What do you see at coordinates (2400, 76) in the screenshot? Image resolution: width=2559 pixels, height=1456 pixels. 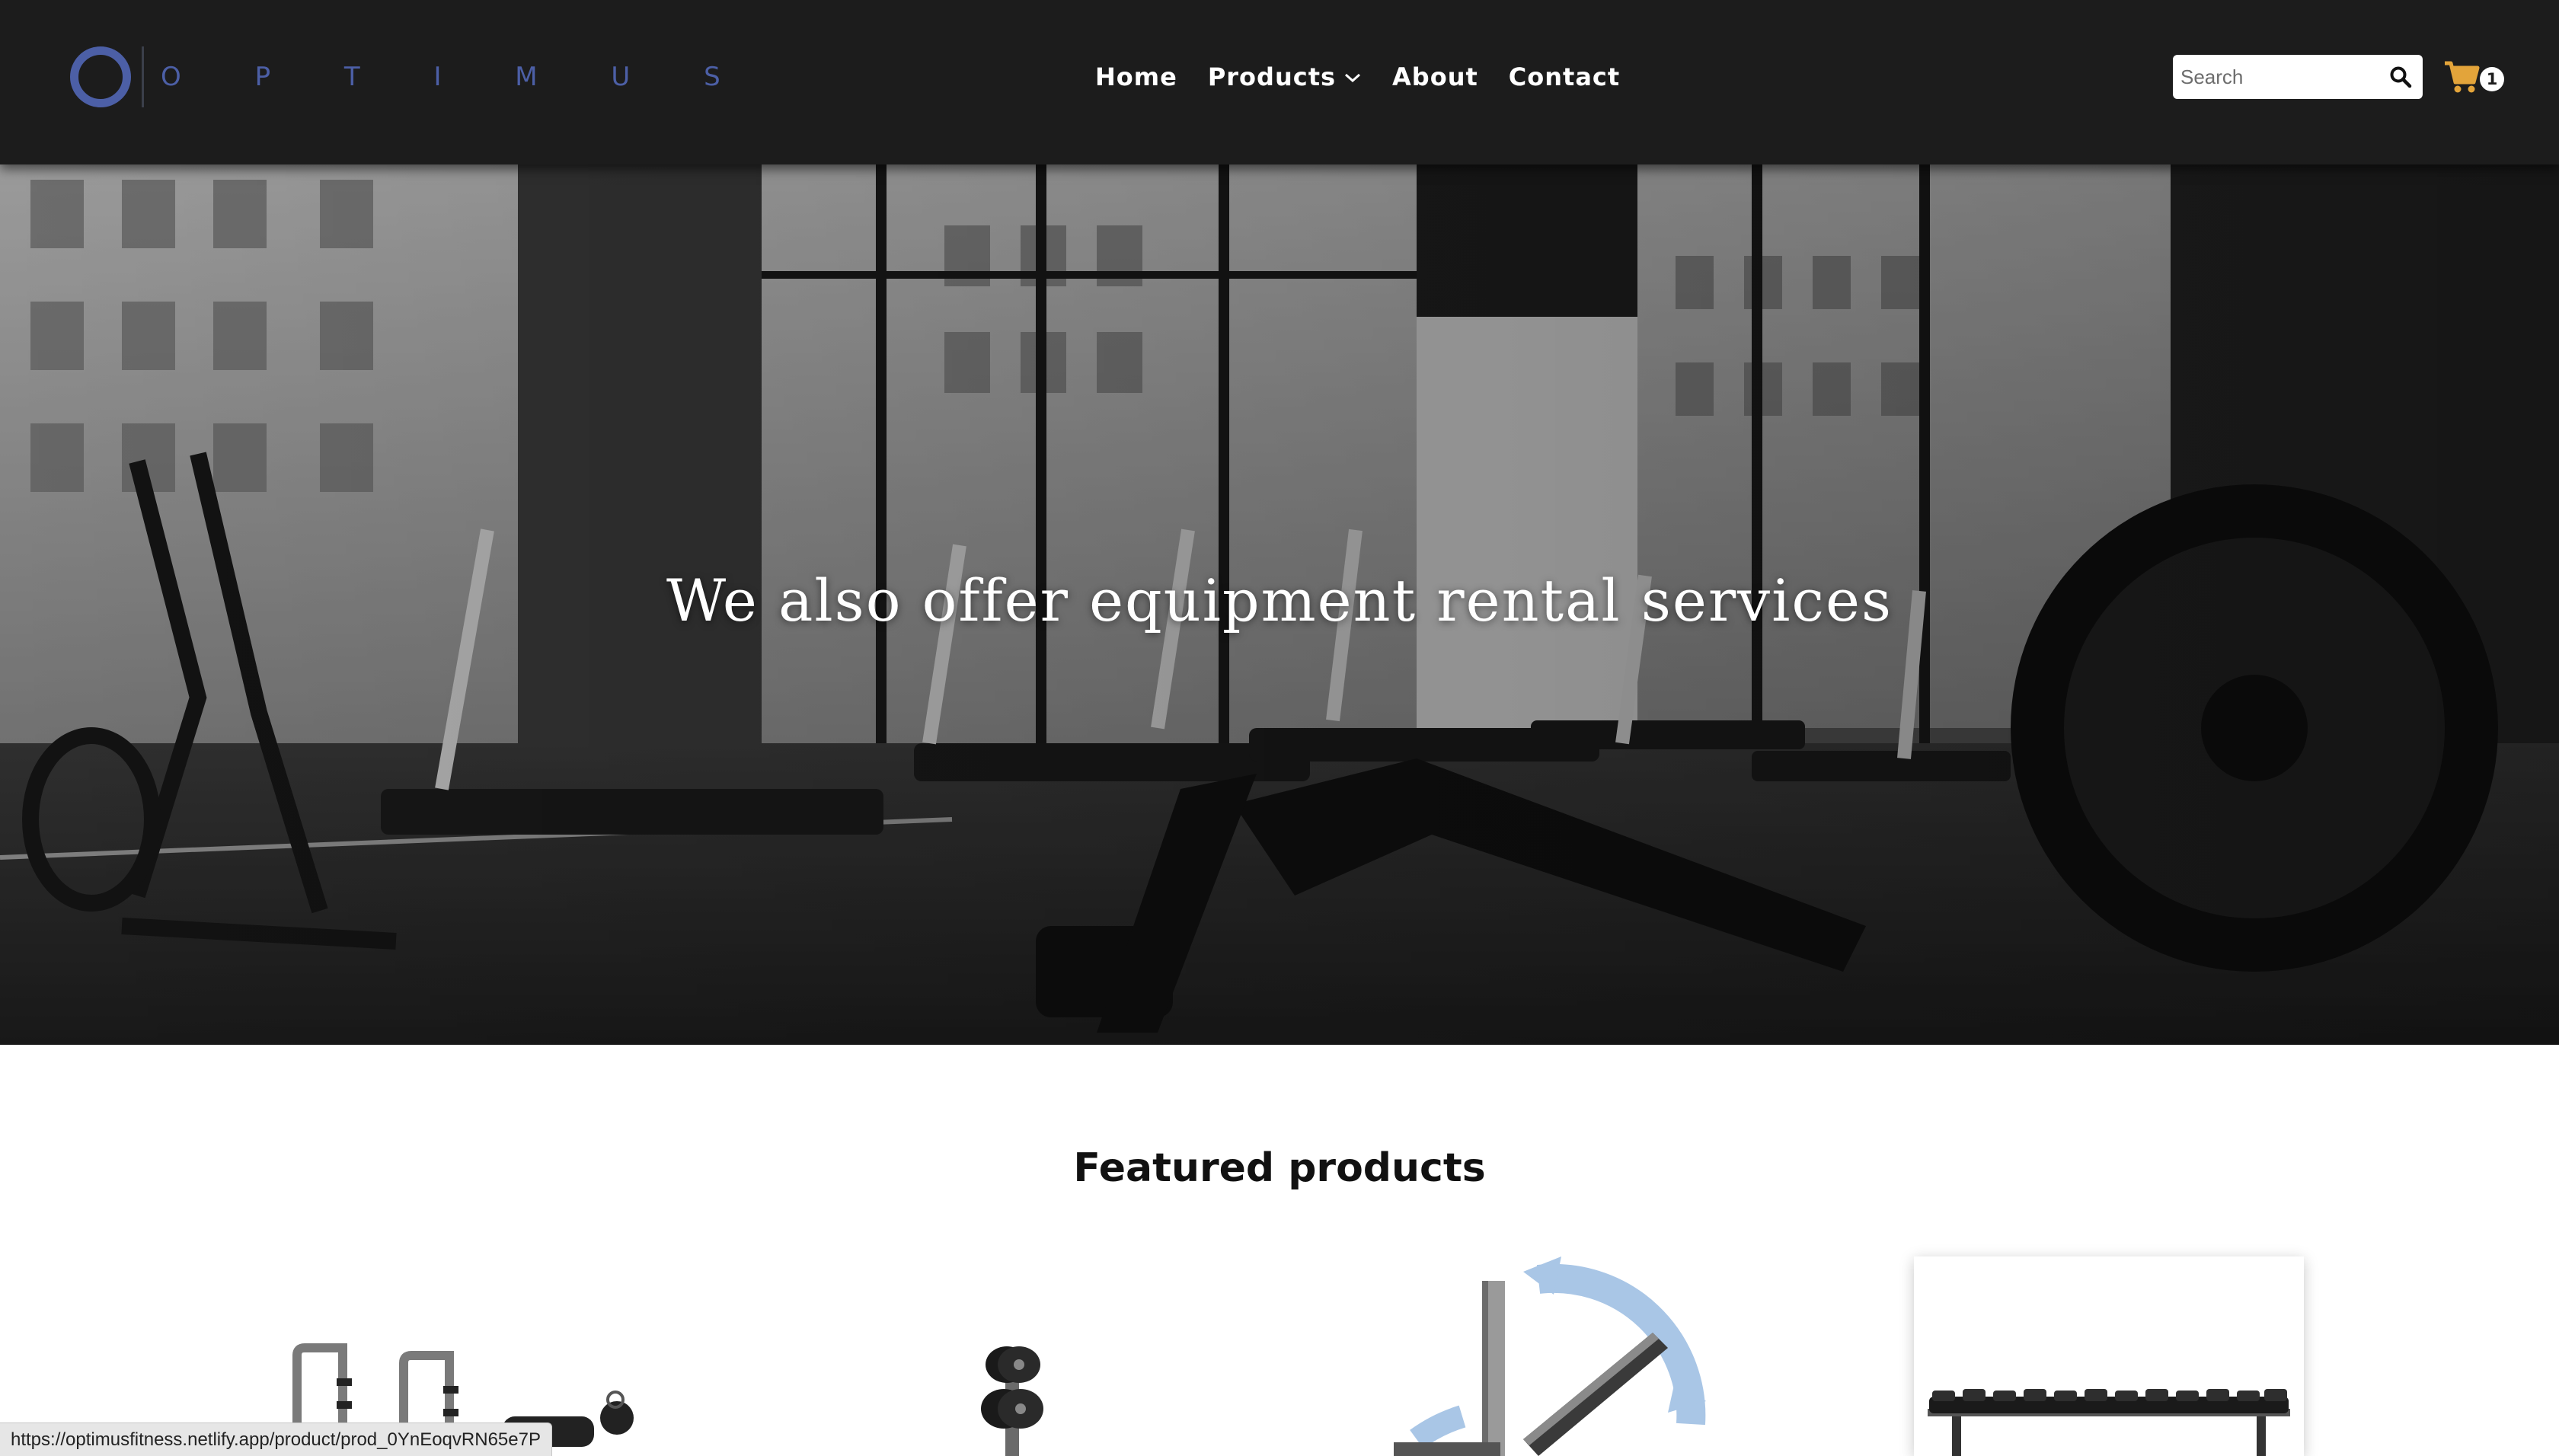 I see `search-icon` at bounding box center [2400, 76].